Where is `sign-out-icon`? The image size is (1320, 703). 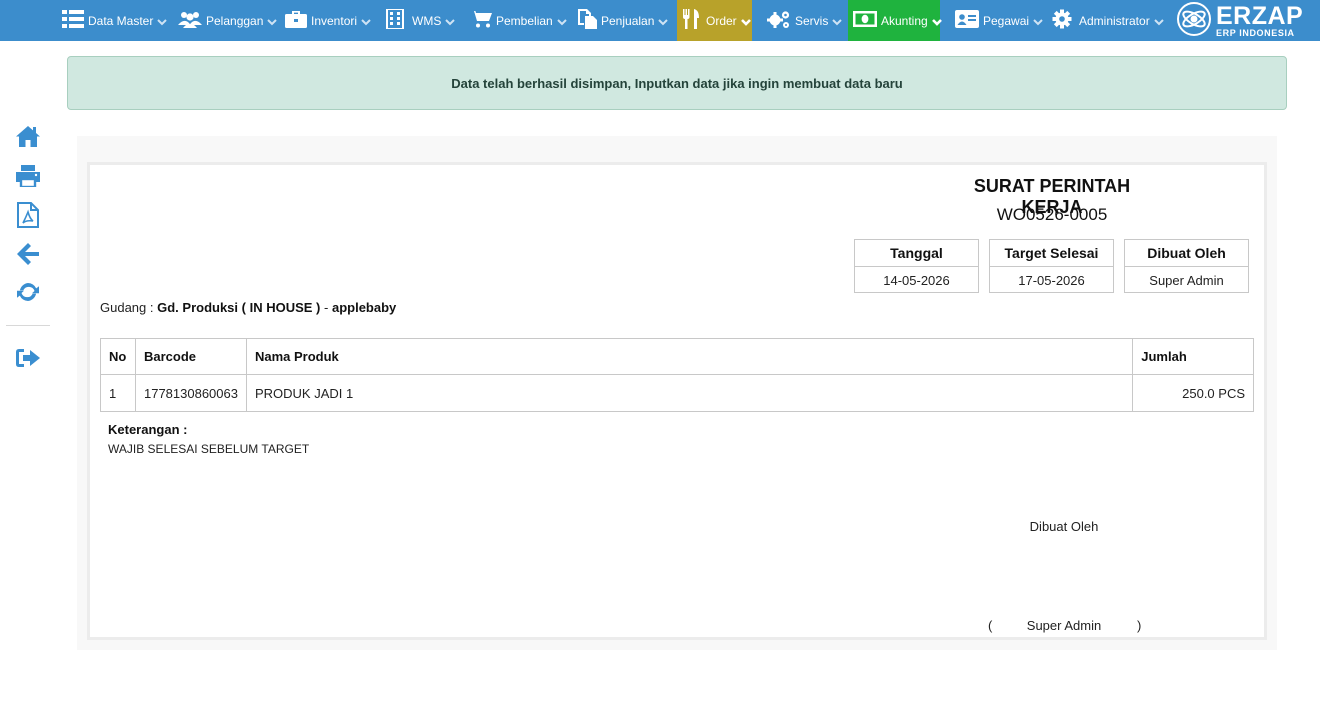 sign-out-icon is located at coordinates (27, 357).